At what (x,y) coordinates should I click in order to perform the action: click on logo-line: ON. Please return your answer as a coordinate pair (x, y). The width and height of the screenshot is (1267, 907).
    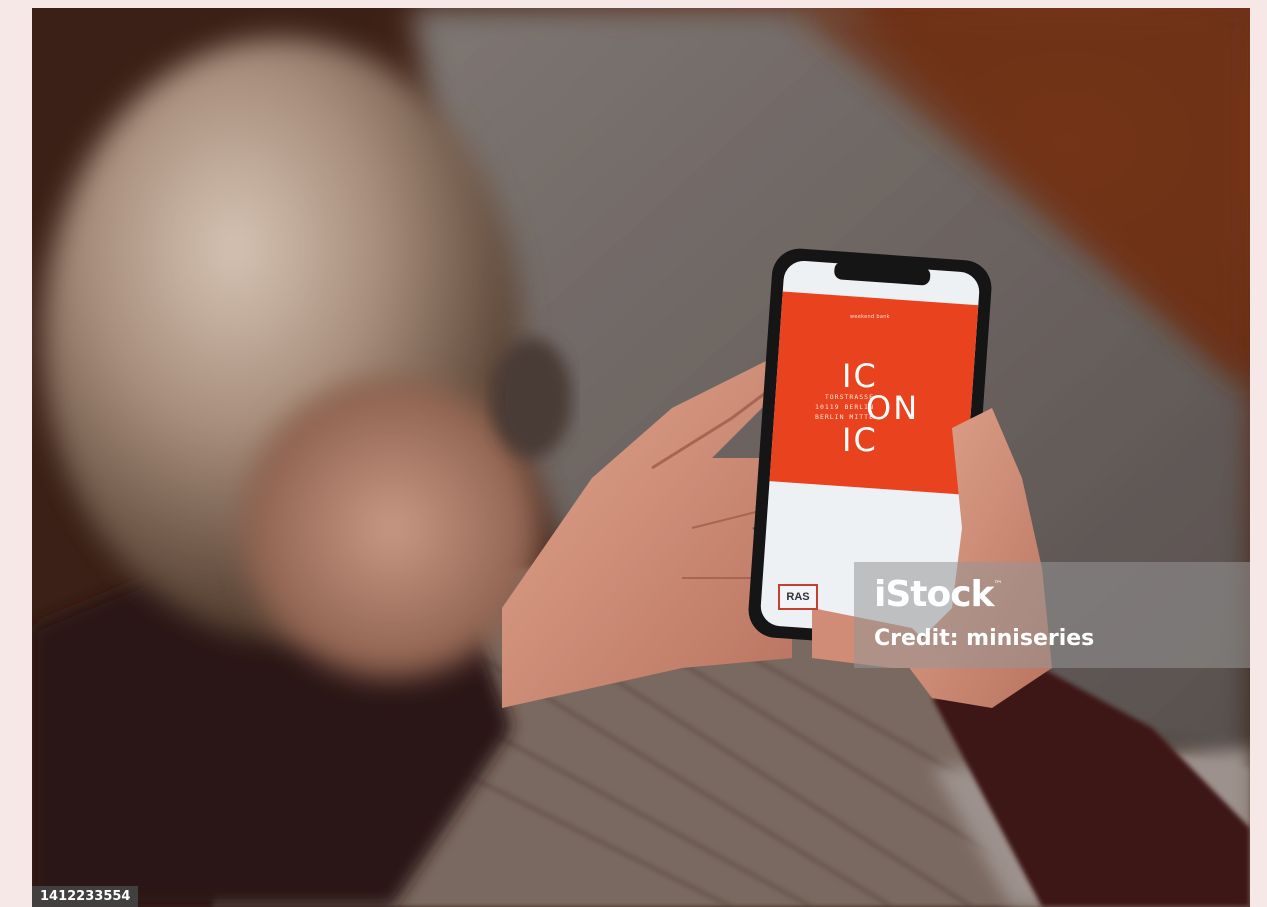
    Looking at the image, I should click on (893, 408).